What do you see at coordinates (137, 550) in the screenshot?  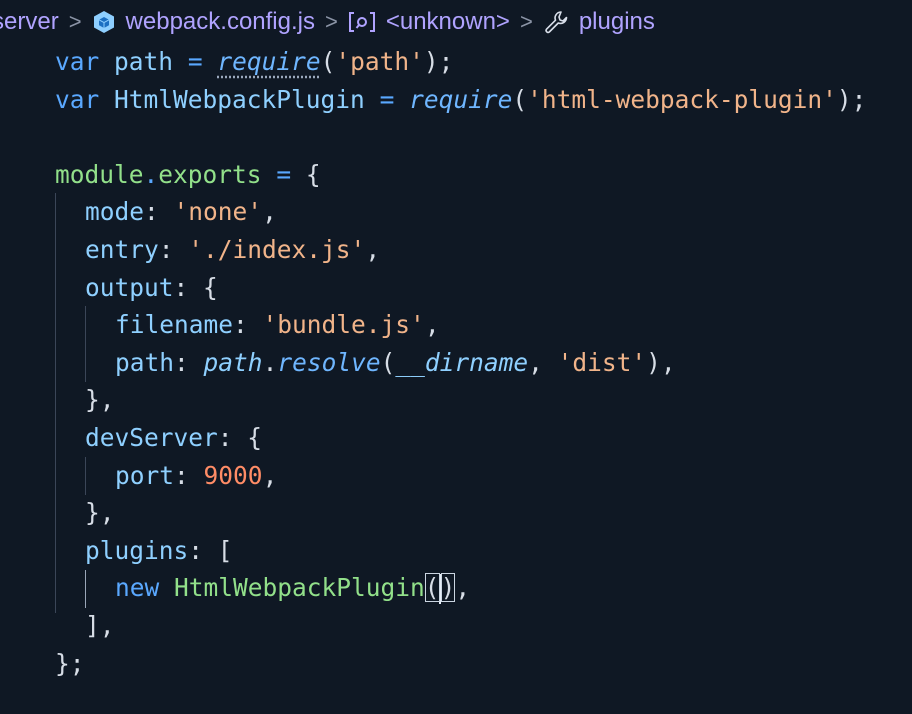 I see `token-key: plugins` at bounding box center [137, 550].